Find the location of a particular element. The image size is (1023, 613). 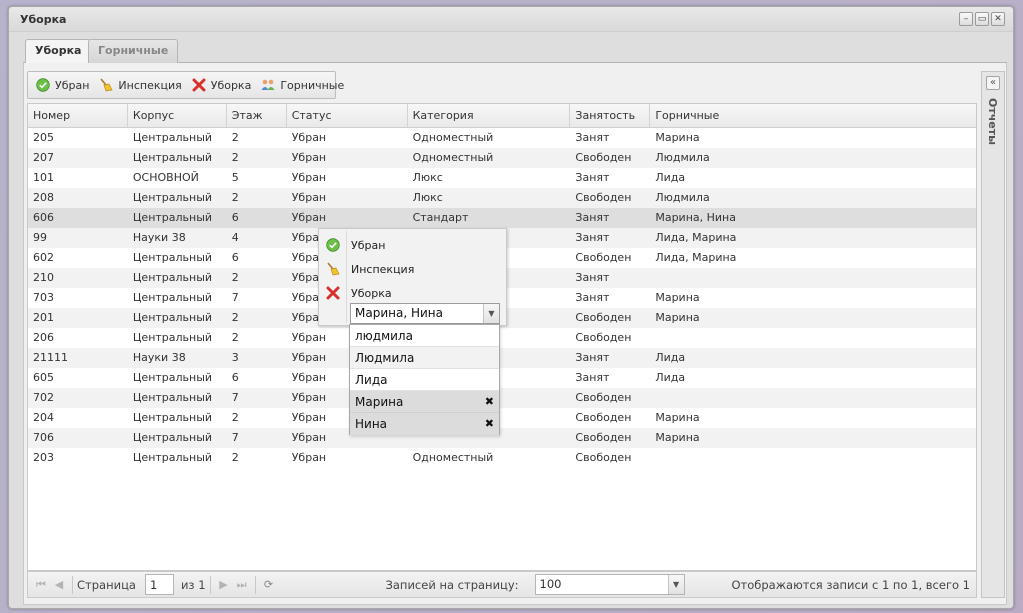

column-header-number: Номер is located at coordinates (78, 116).